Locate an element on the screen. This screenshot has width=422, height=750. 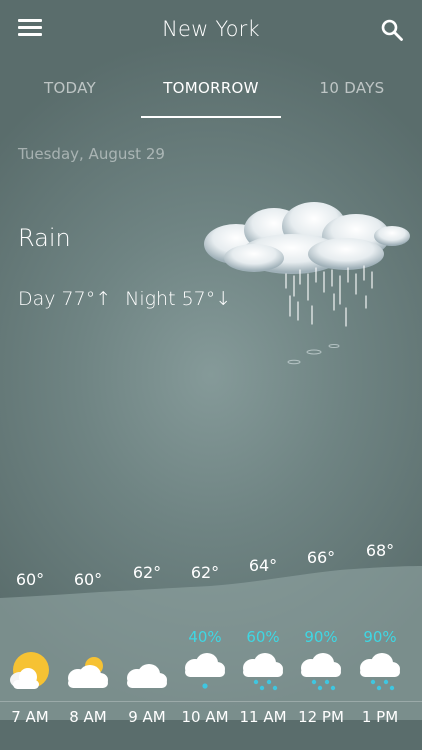
hourly-times: 7 AM 8 AM 9 AM 10 AM 11 AM 12 PM 1 PM is located at coordinates (211, 720).